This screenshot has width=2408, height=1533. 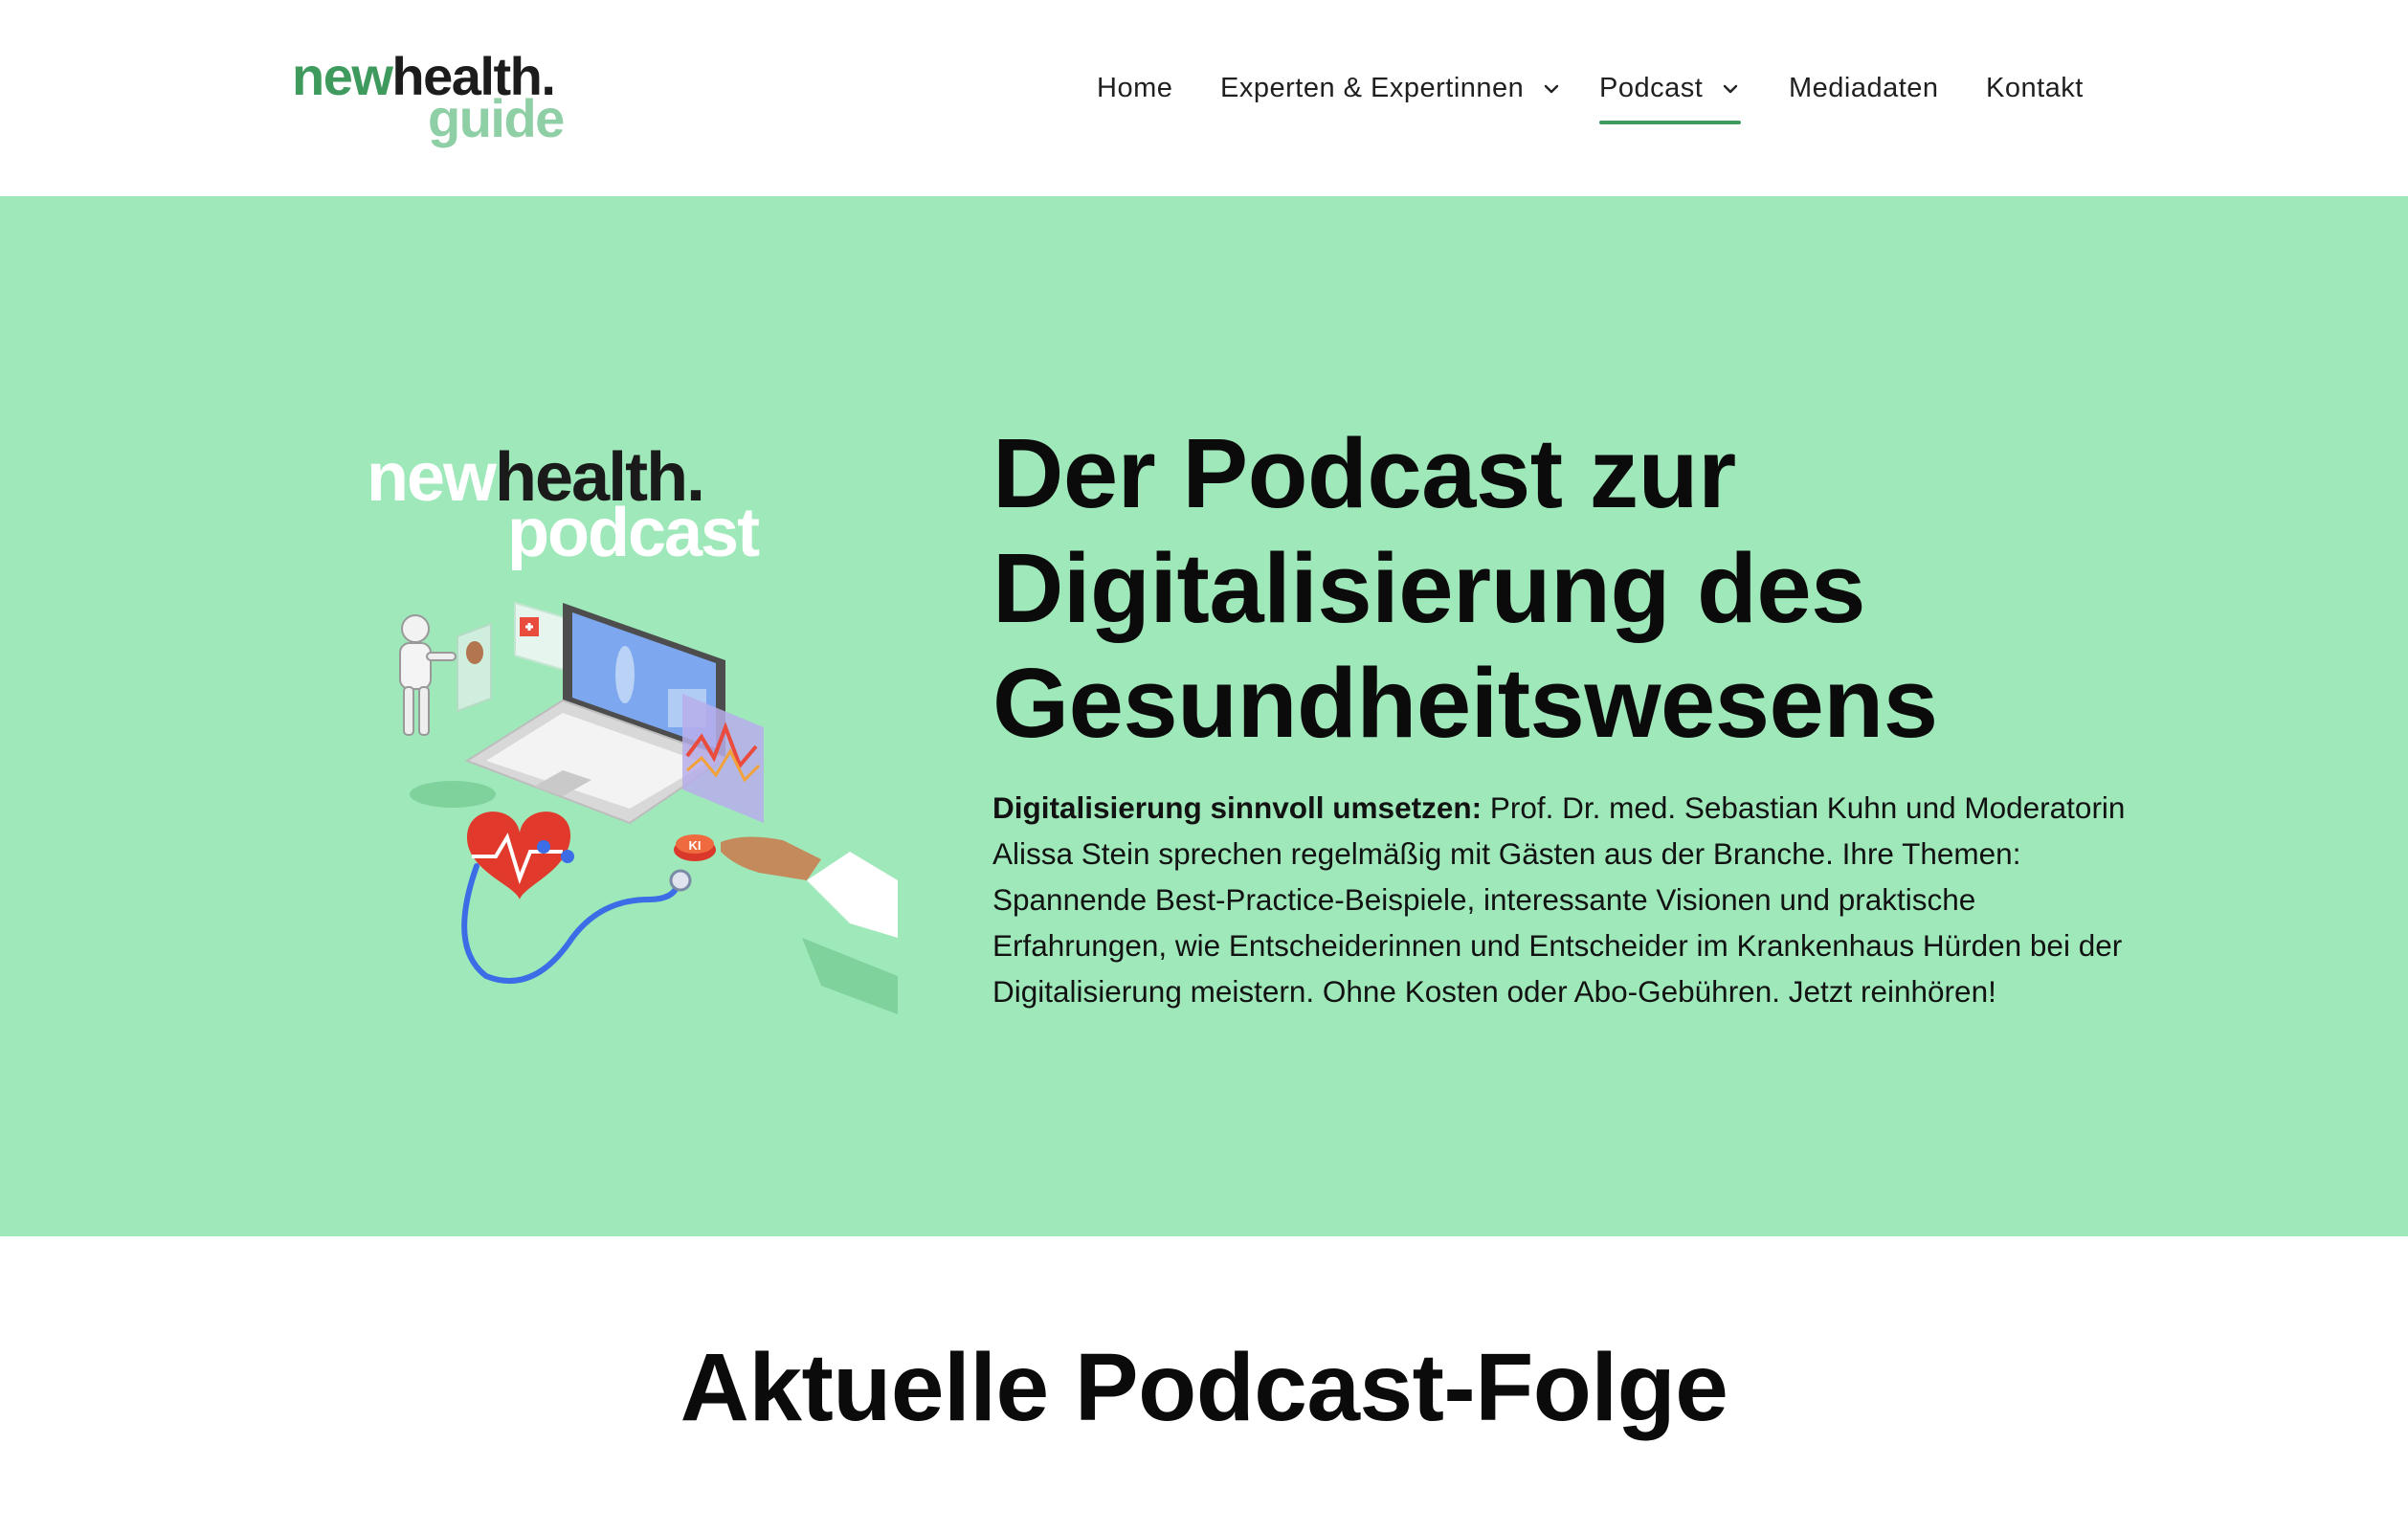 I want to click on nav-item-label: Podcast, so click(x=1651, y=88).